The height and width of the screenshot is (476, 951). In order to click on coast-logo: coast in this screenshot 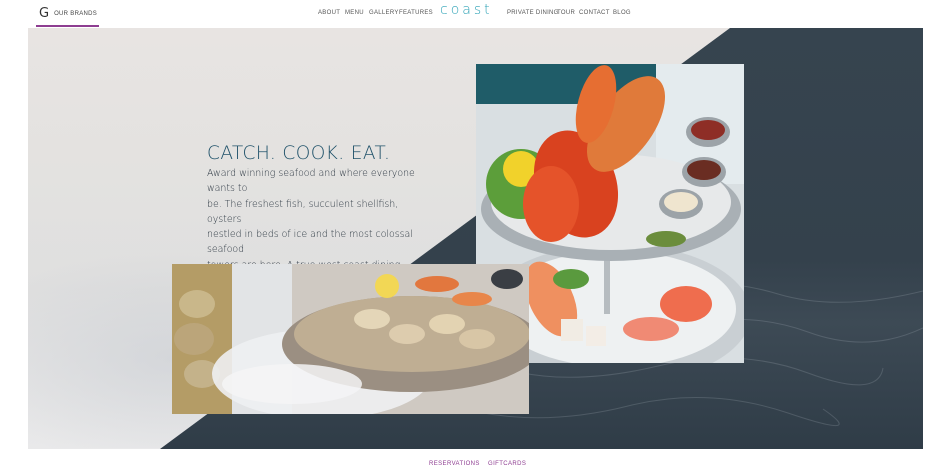, I will do `click(466, 10)`.